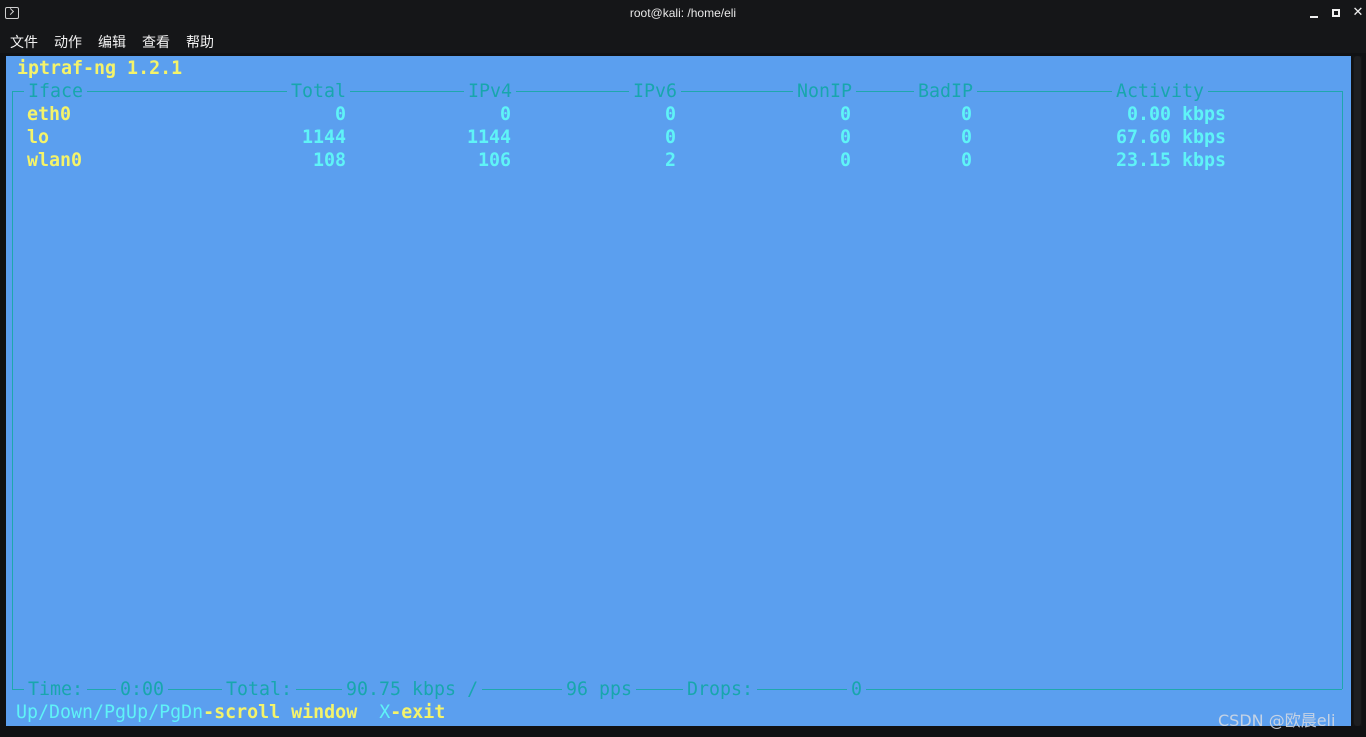 The width and height of the screenshot is (1366, 737). I want to click on status-drops-label: Drops:, so click(720, 690).